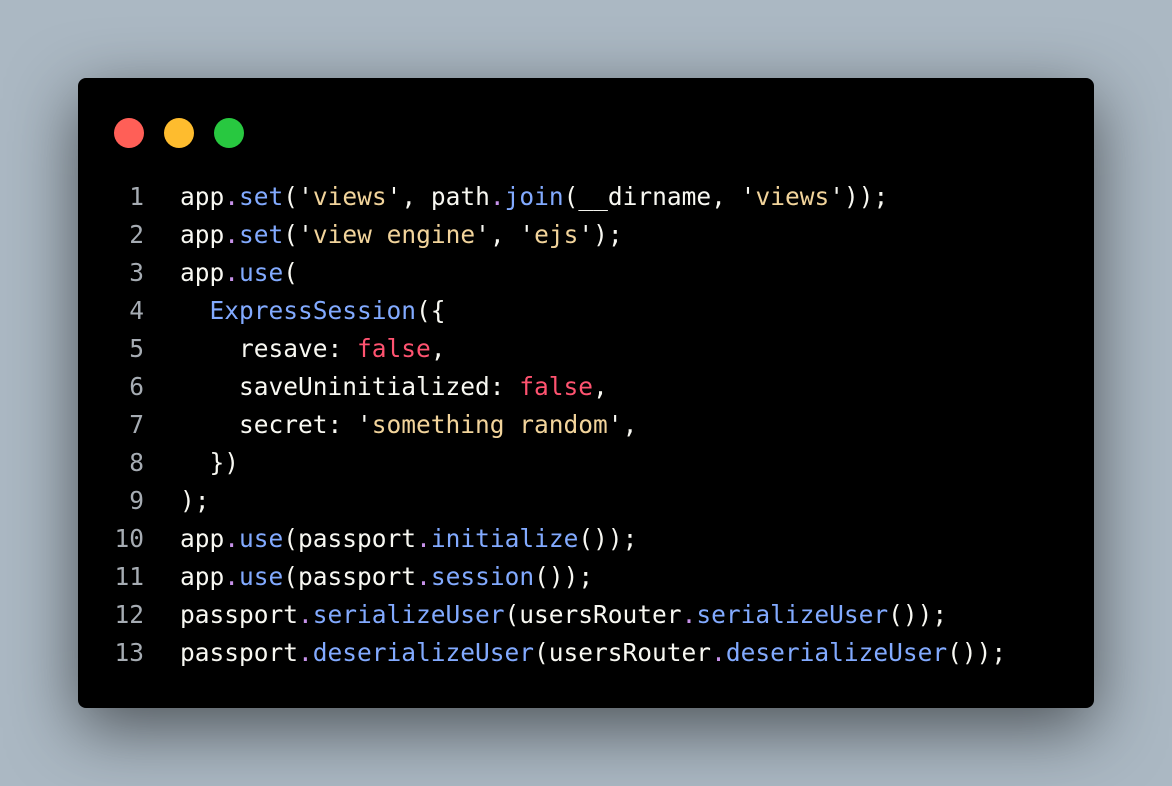  I want to click on maximize-dot-icon, so click(229, 133).